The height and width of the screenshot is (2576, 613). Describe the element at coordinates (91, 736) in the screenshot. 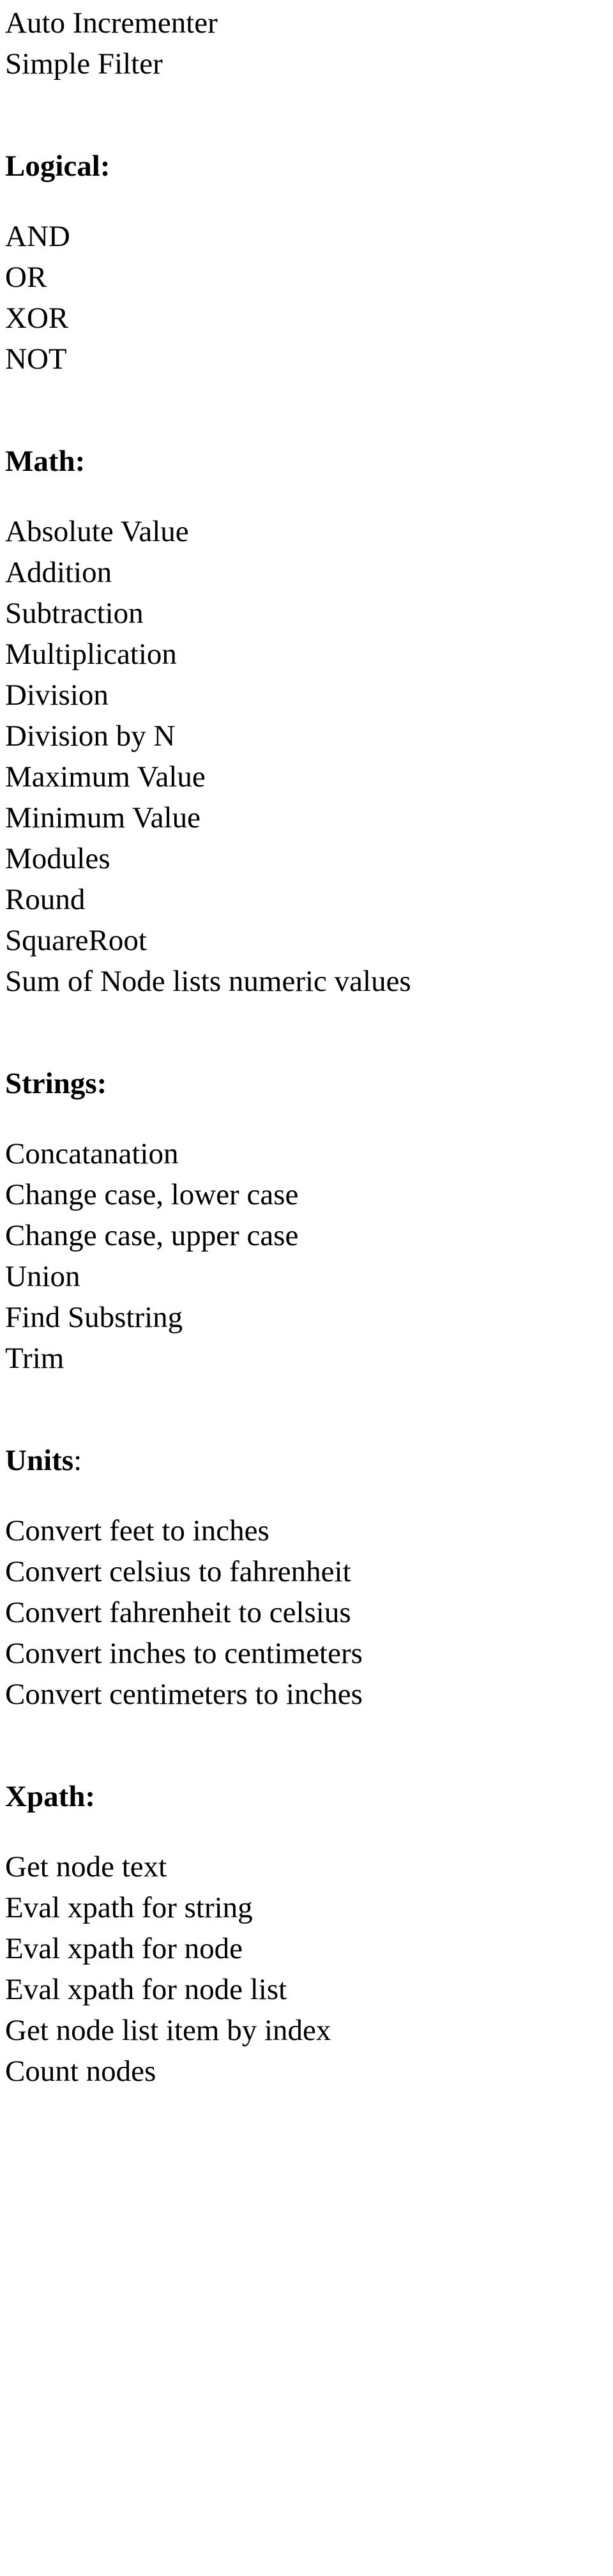

I see `list-item: Division by N` at that location.